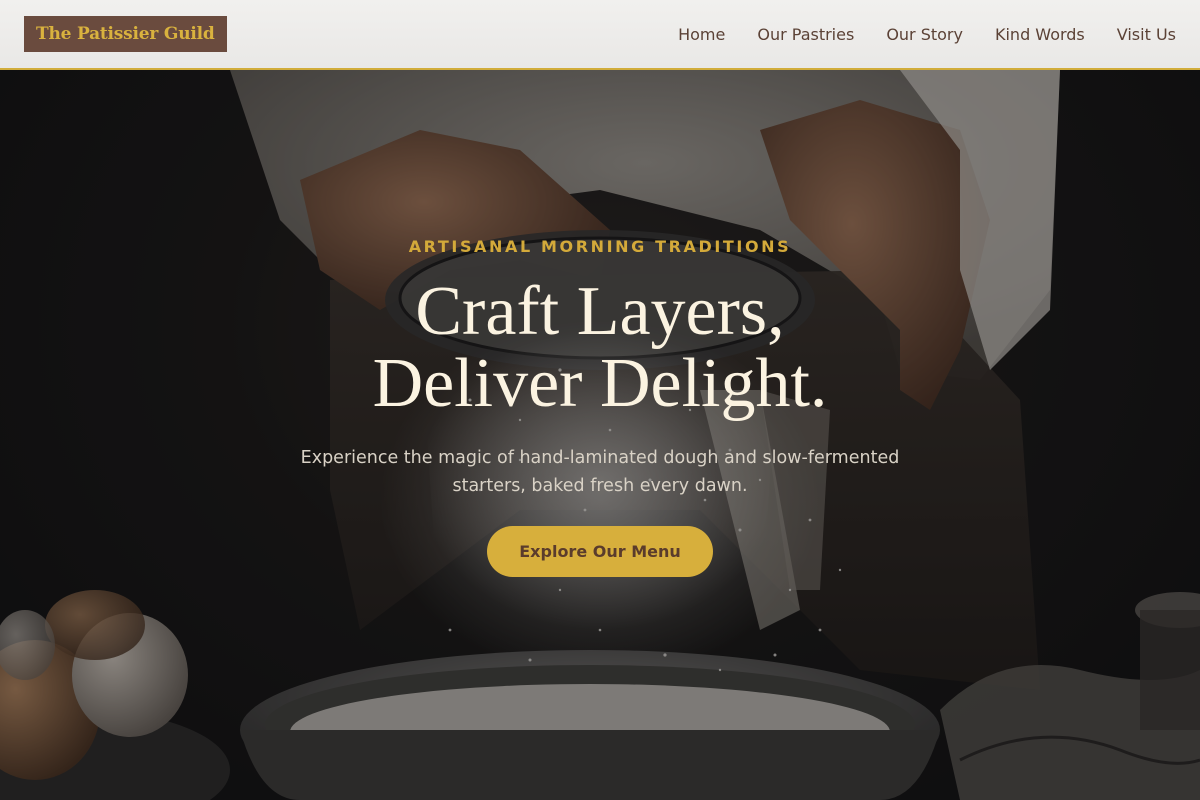  I want to click on nav-link-kind-words: Kind Words, so click(1040, 34).